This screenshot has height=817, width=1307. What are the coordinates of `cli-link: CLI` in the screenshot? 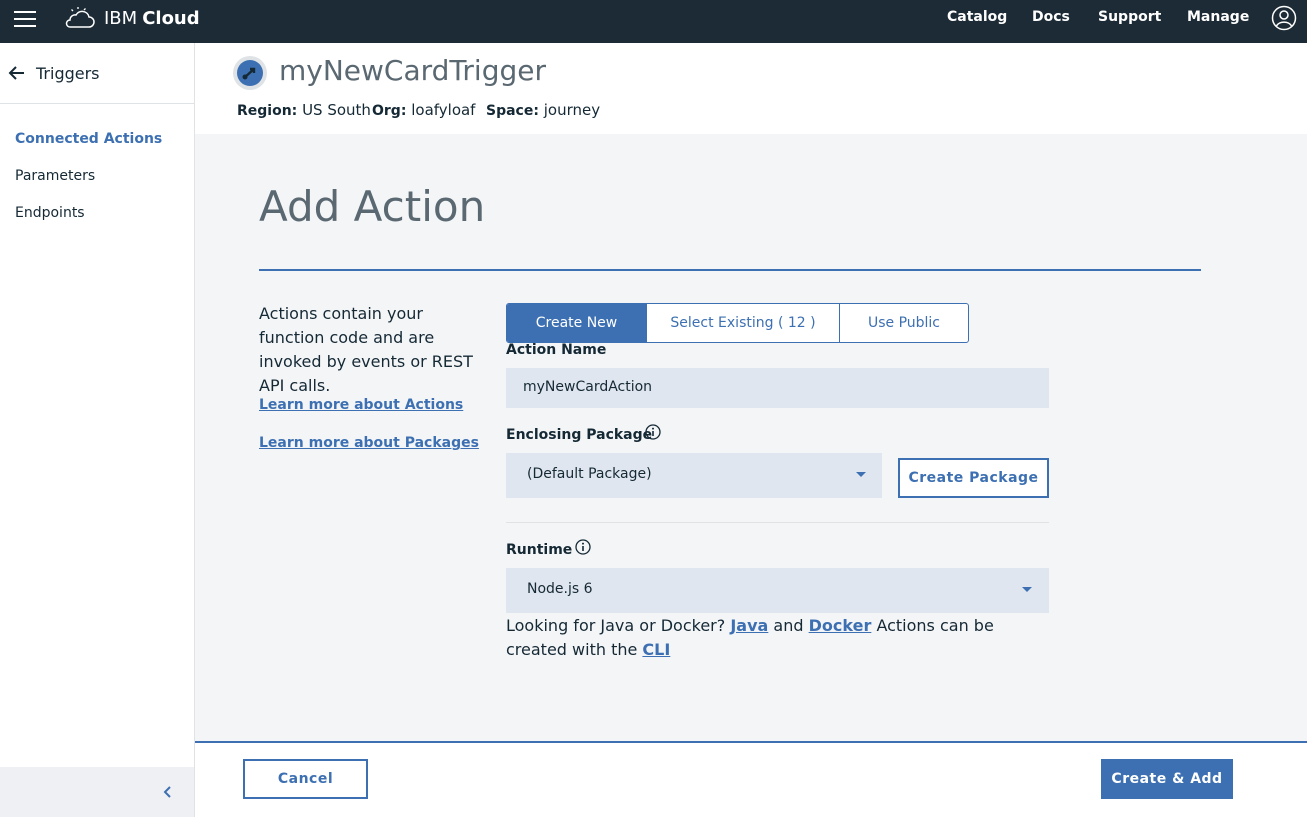 It's located at (656, 649).